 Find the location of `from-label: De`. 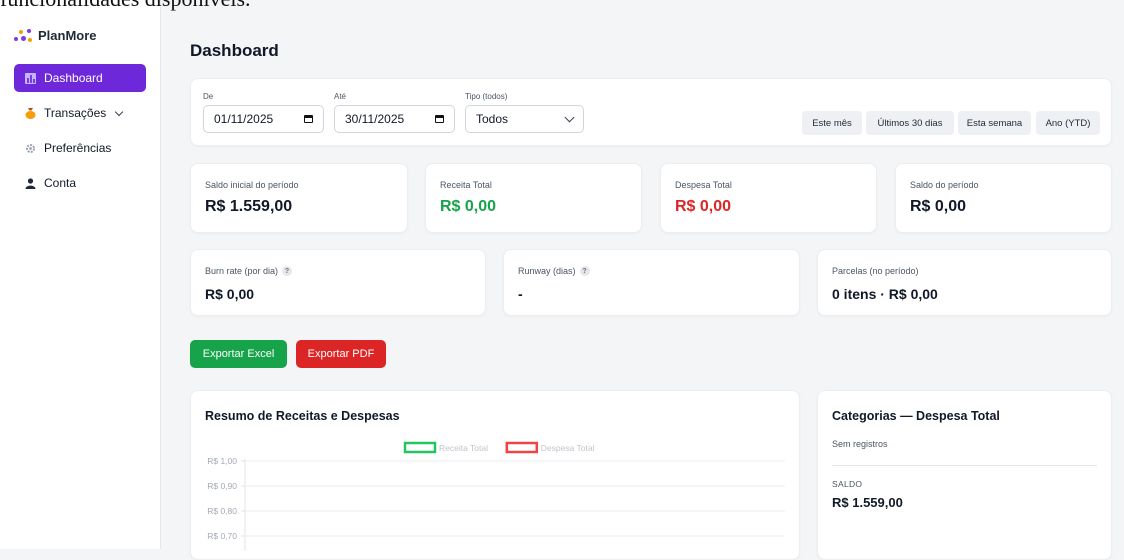

from-label: De is located at coordinates (208, 96).